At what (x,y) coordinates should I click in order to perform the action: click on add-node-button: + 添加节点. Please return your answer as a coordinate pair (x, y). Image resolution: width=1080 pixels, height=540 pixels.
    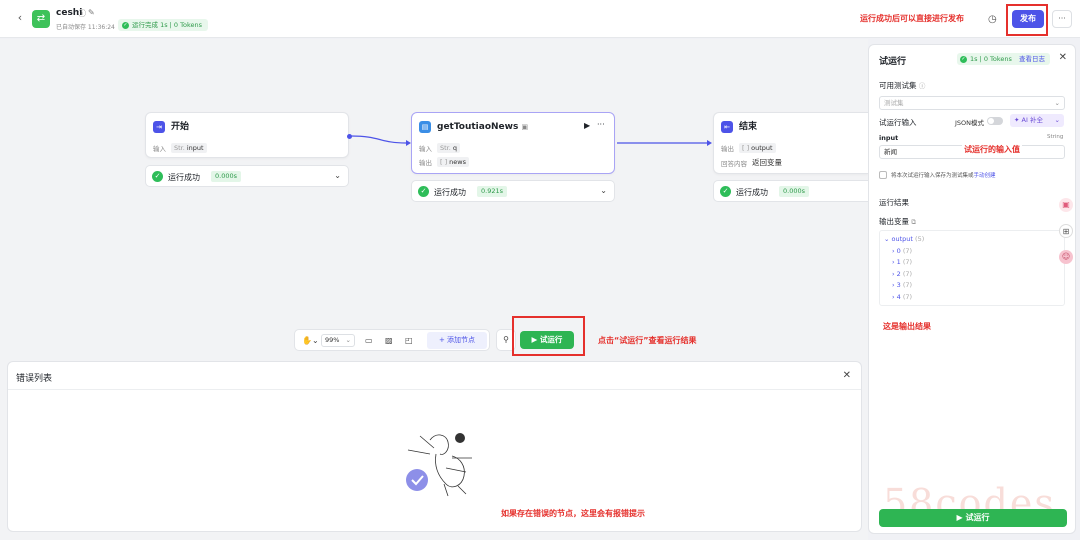
    Looking at the image, I should click on (457, 340).